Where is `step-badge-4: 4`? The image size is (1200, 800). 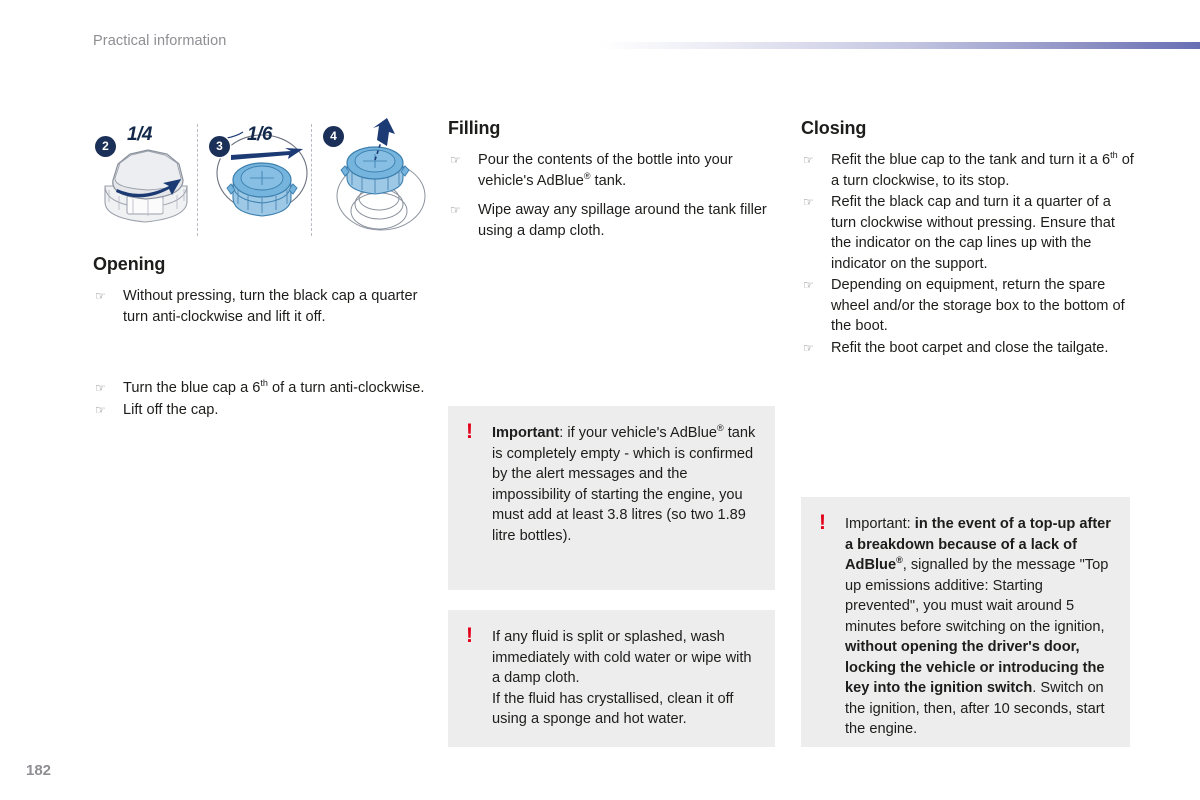 step-badge-4: 4 is located at coordinates (333, 136).